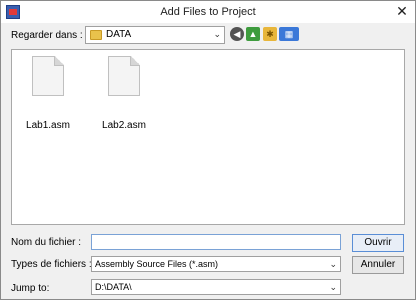 The width and height of the screenshot is (416, 300). Describe the element at coordinates (237, 34) in the screenshot. I see `back-icon: ◀` at that location.